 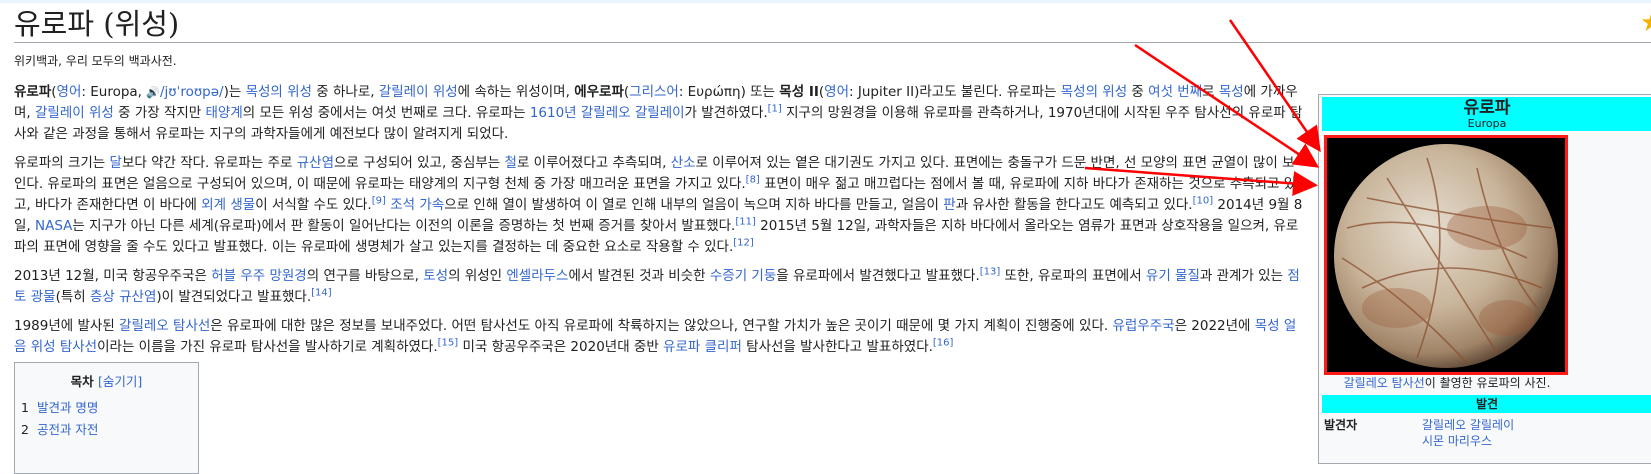 I want to click on infobox-caption: 갈릴레오 탐사선이 촬영한 유로파의 사진., so click(x=1447, y=383).